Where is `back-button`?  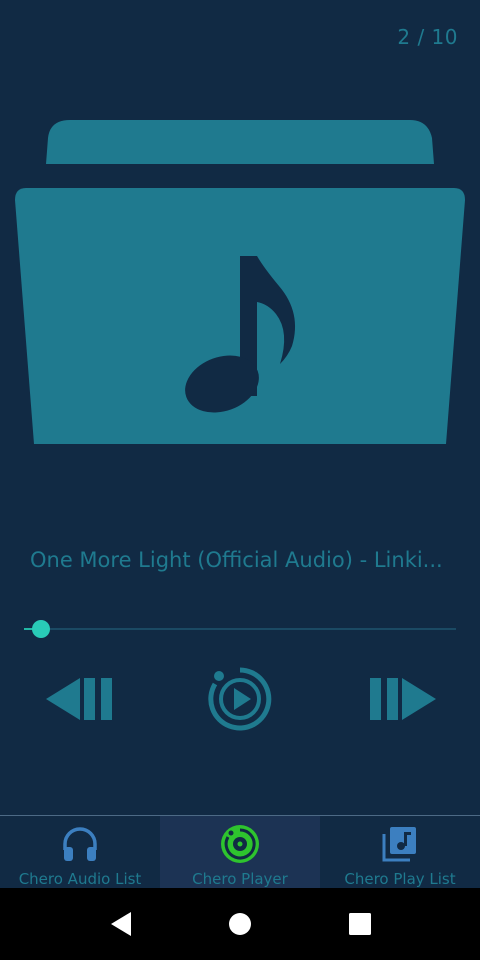
back-button is located at coordinates (120, 924).